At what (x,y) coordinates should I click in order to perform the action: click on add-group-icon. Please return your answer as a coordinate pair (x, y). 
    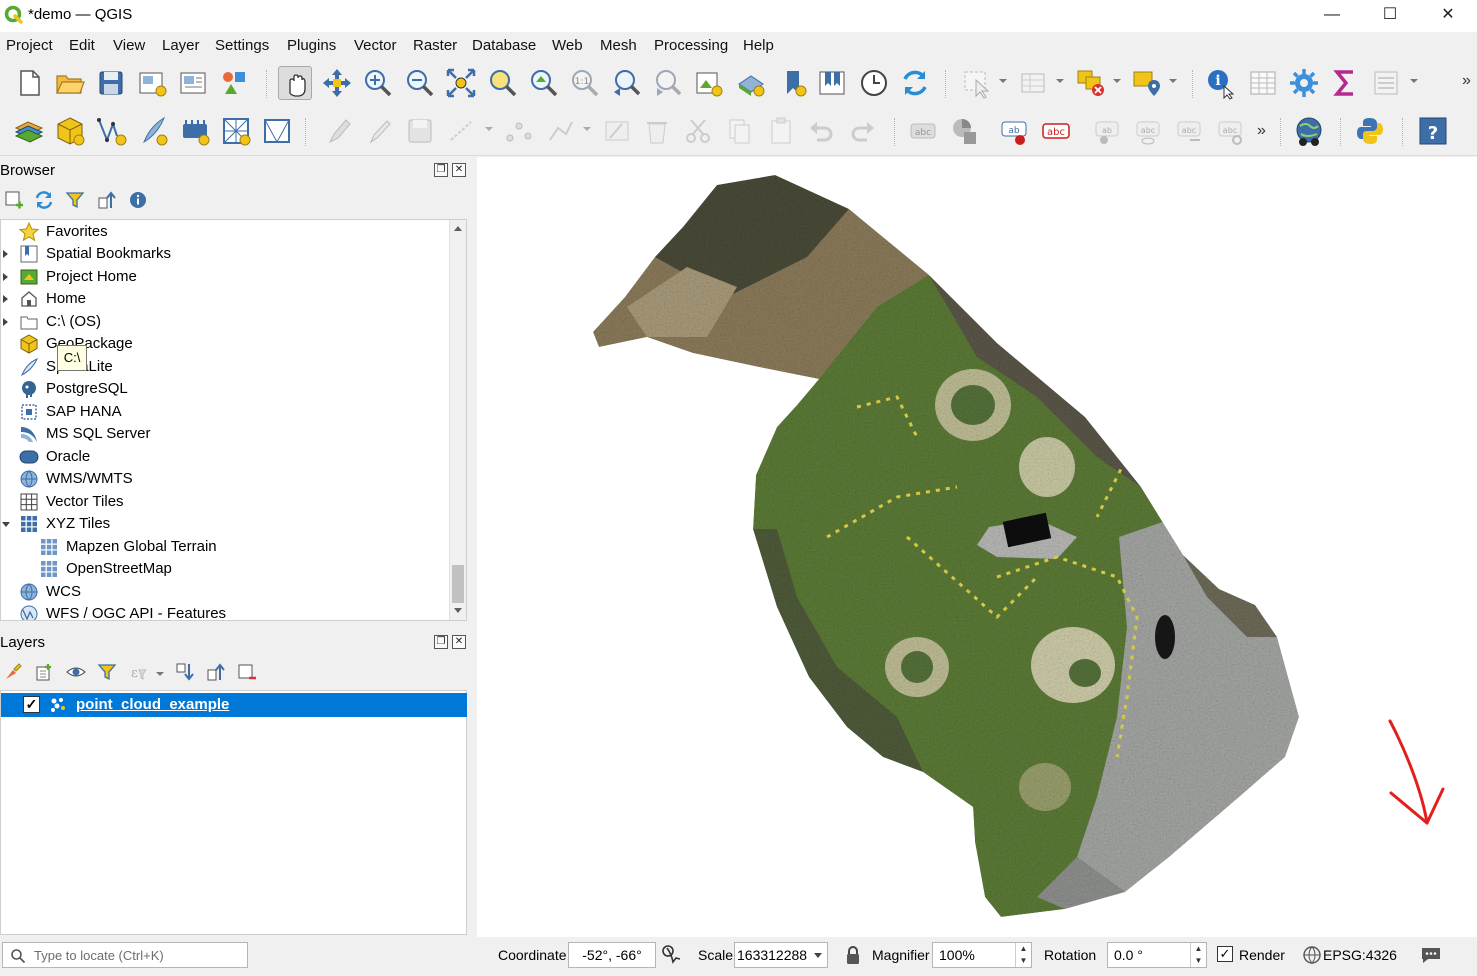
    Looking at the image, I should click on (44, 672).